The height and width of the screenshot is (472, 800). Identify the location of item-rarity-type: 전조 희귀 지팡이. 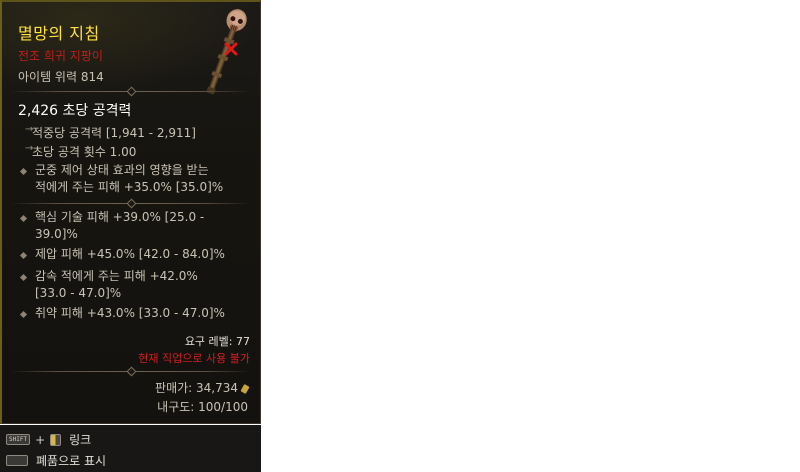
(60, 56).